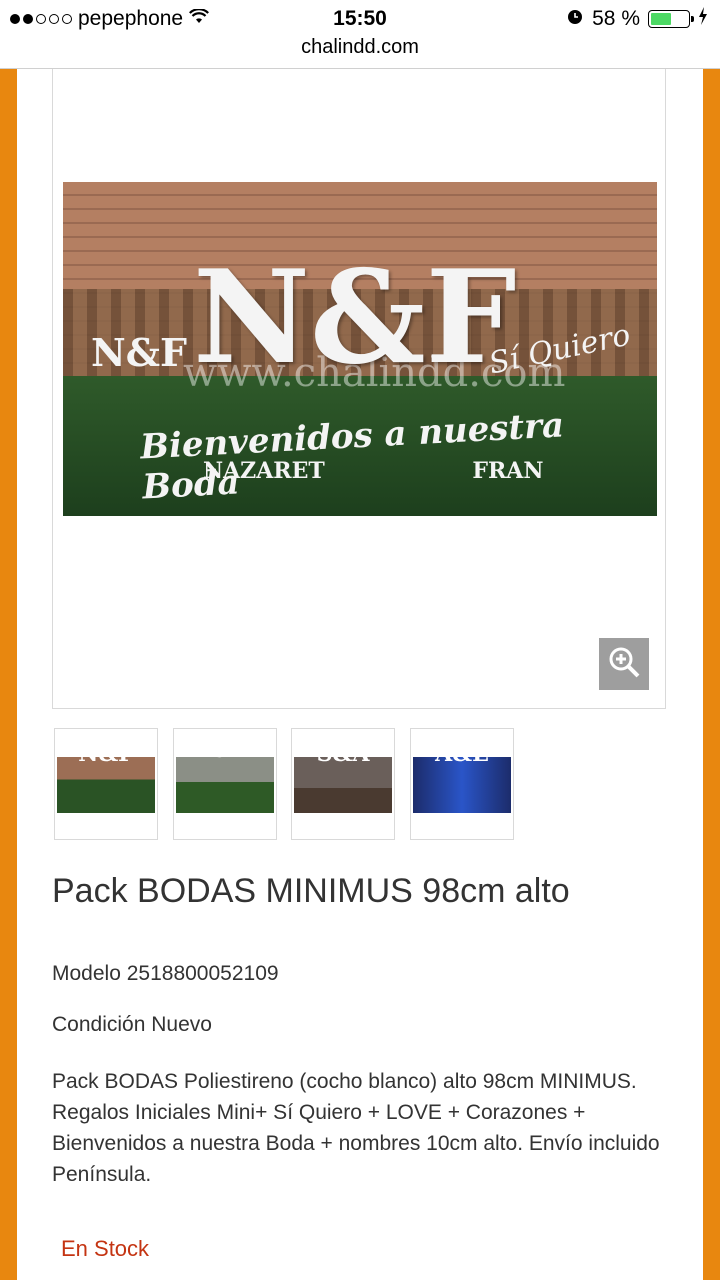 This screenshot has width=720, height=1280. I want to click on condition-value: Nuevo, so click(181, 1024).